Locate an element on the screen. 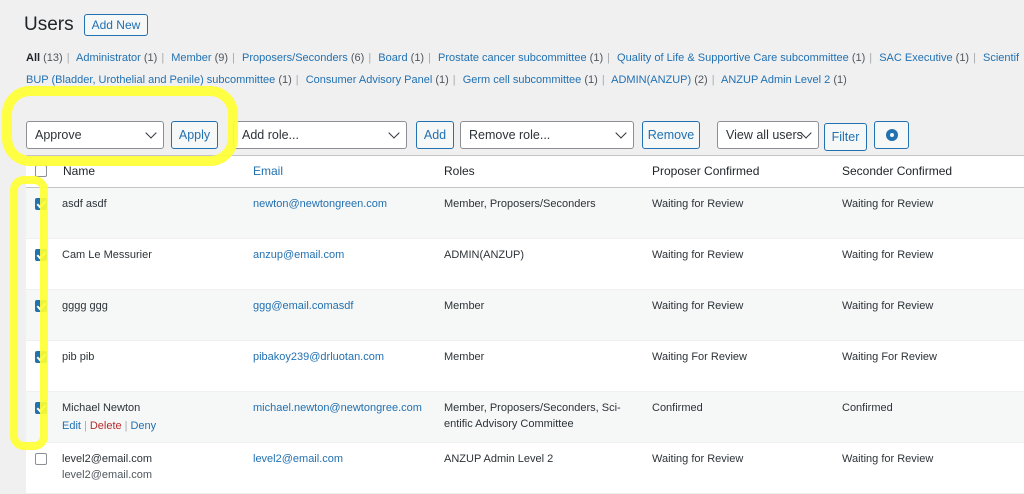 Image resolution: width=1024 pixels, height=494 pixels. user-name-cell: level2@email.com level2@email.com is located at coordinates (107, 467).